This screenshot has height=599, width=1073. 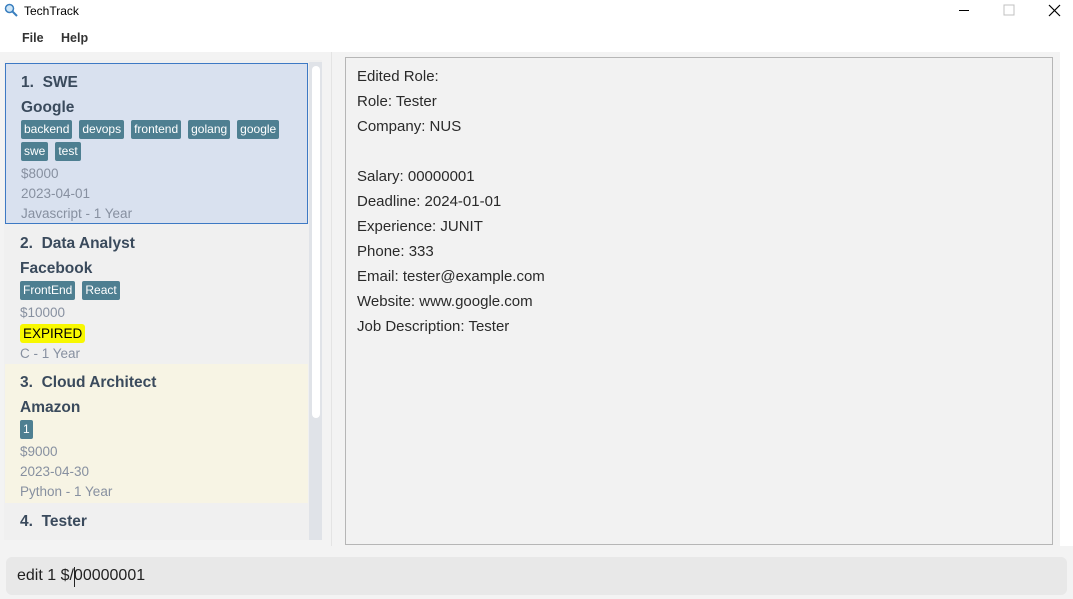 I want to click on role-title: 2. Data Analyst, so click(x=164, y=243).